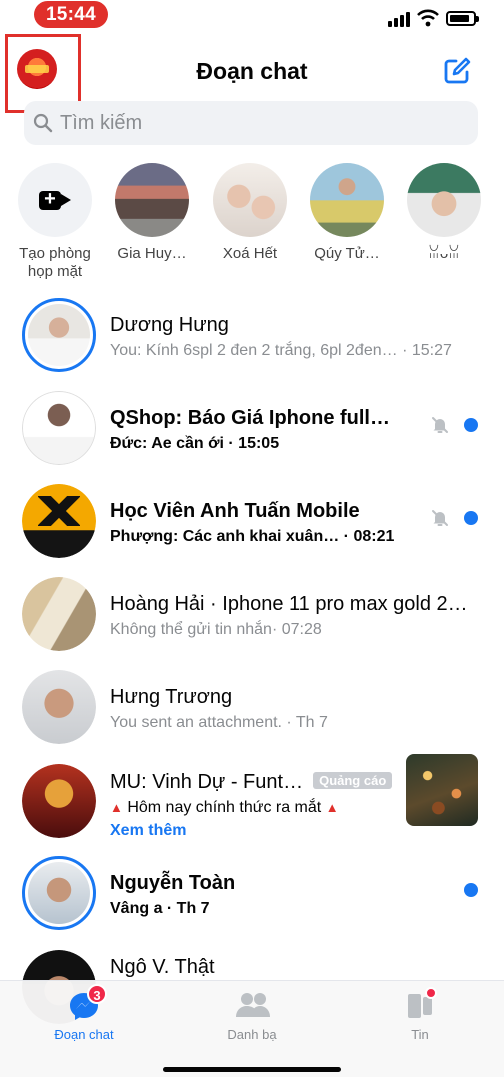 The height and width of the screenshot is (1077, 504). What do you see at coordinates (252, 536) in the screenshot?
I see `chat-preview: Phượng: Các anh khai xuân… · 08:21` at bounding box center [252, 536].